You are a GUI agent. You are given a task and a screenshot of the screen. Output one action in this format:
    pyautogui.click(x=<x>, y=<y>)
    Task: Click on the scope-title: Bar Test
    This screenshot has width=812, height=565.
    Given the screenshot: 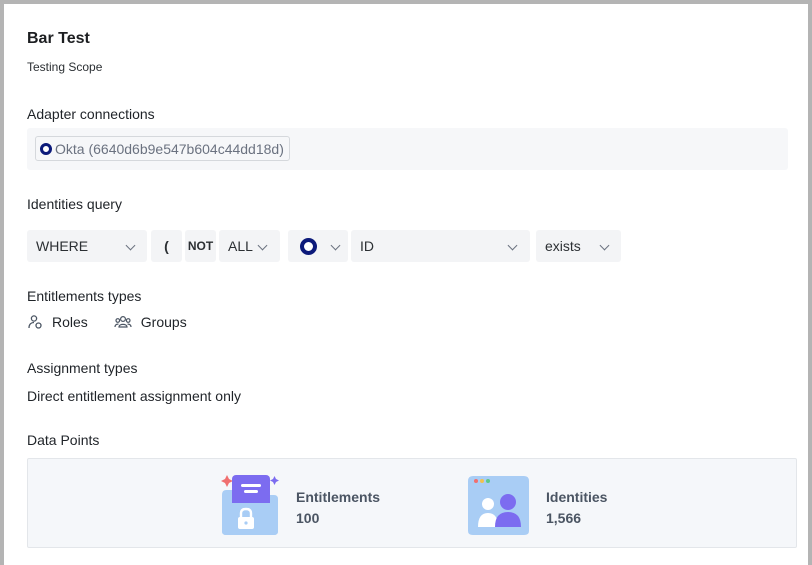 What is the action you would take?
    pyautogui.click(x=58, y=38)
    